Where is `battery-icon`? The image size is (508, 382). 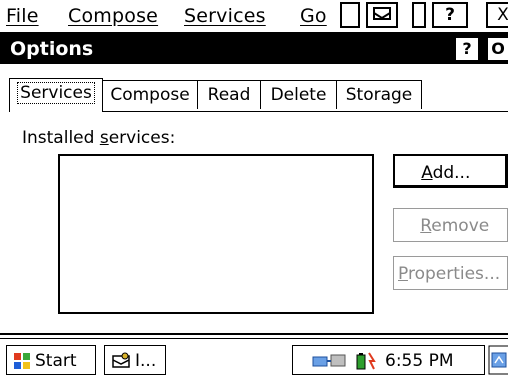 battery-icon is located at coordinates (366, 361).